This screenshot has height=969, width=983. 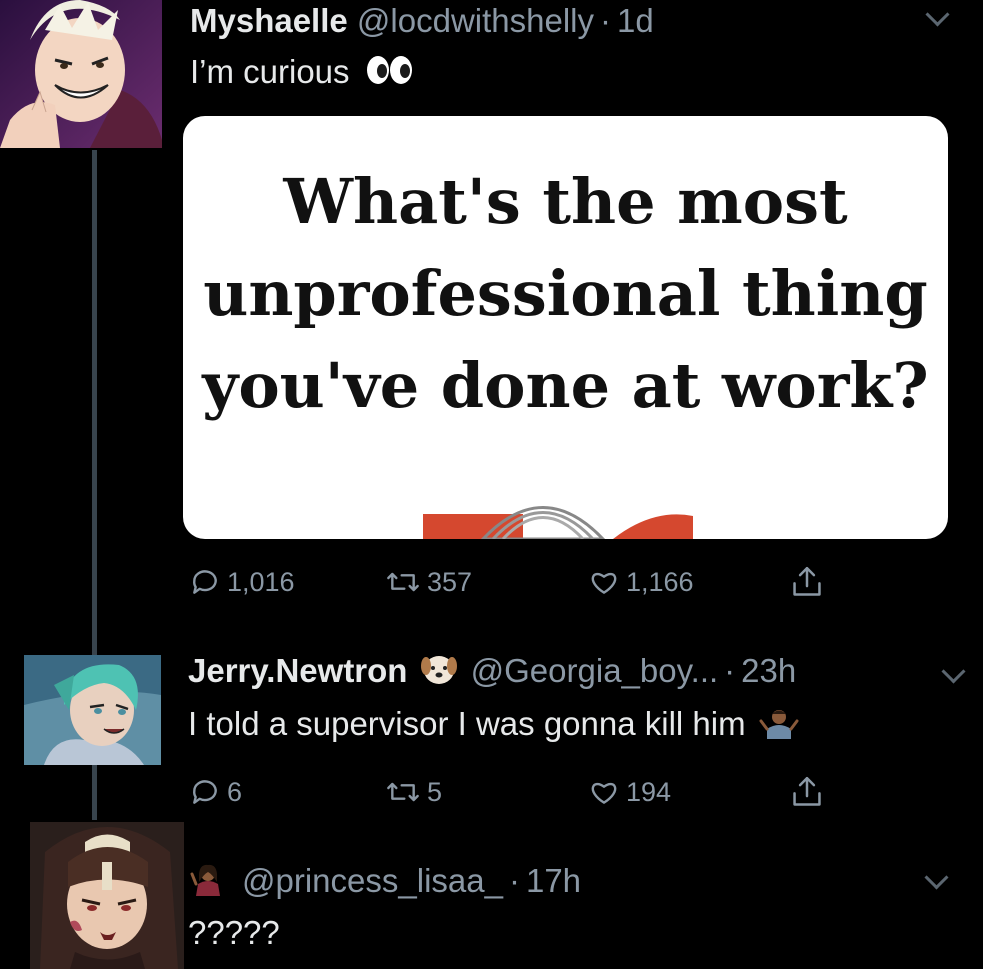 I want to click on tweet-text-content: ?????, so click(x=234, y=932).